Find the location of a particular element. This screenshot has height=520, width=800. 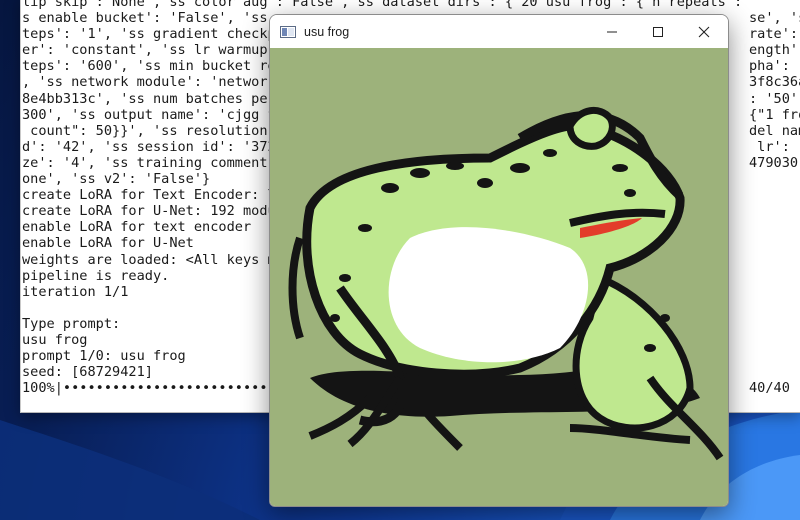

terminal-line-right: pha': '1' is located at coordinates (774, 66).